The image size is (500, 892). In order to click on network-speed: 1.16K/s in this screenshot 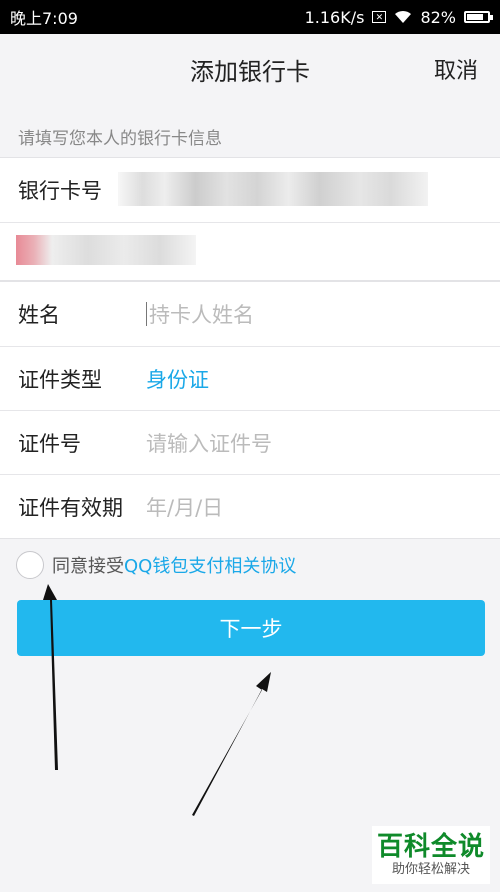, I will do `click(334, 17)`.